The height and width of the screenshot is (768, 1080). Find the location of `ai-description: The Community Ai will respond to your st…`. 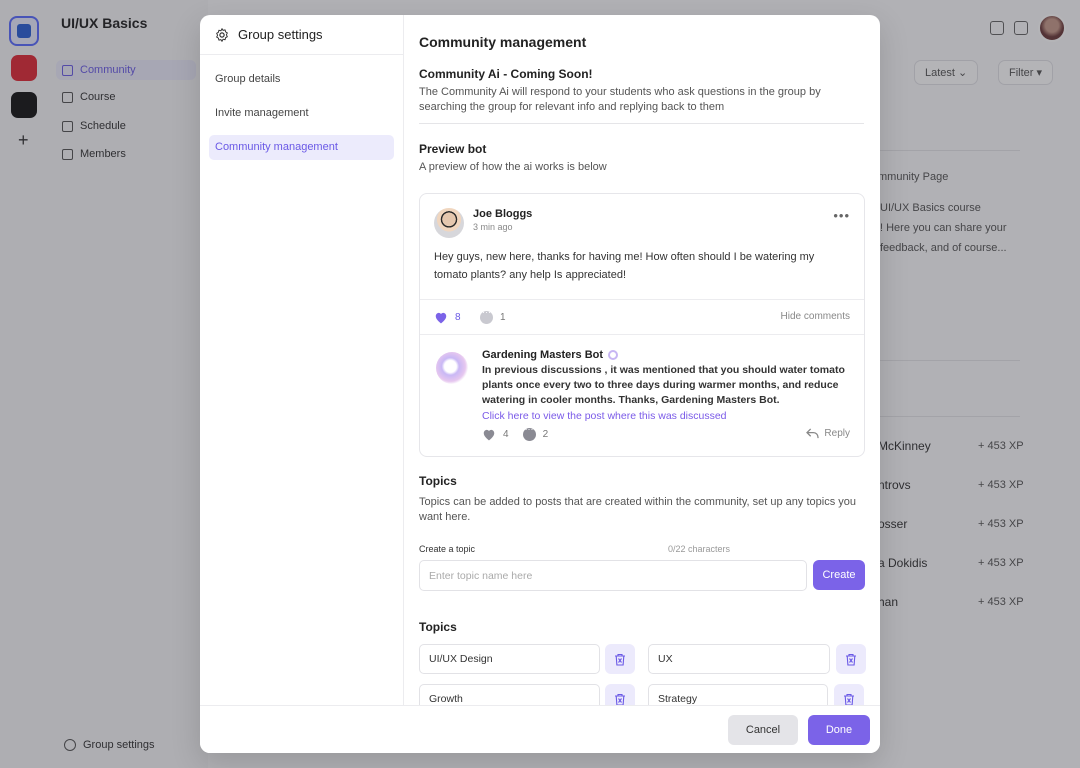

ai-description: The Community Ai will respond to your st… is located at coordinates (620, 99).